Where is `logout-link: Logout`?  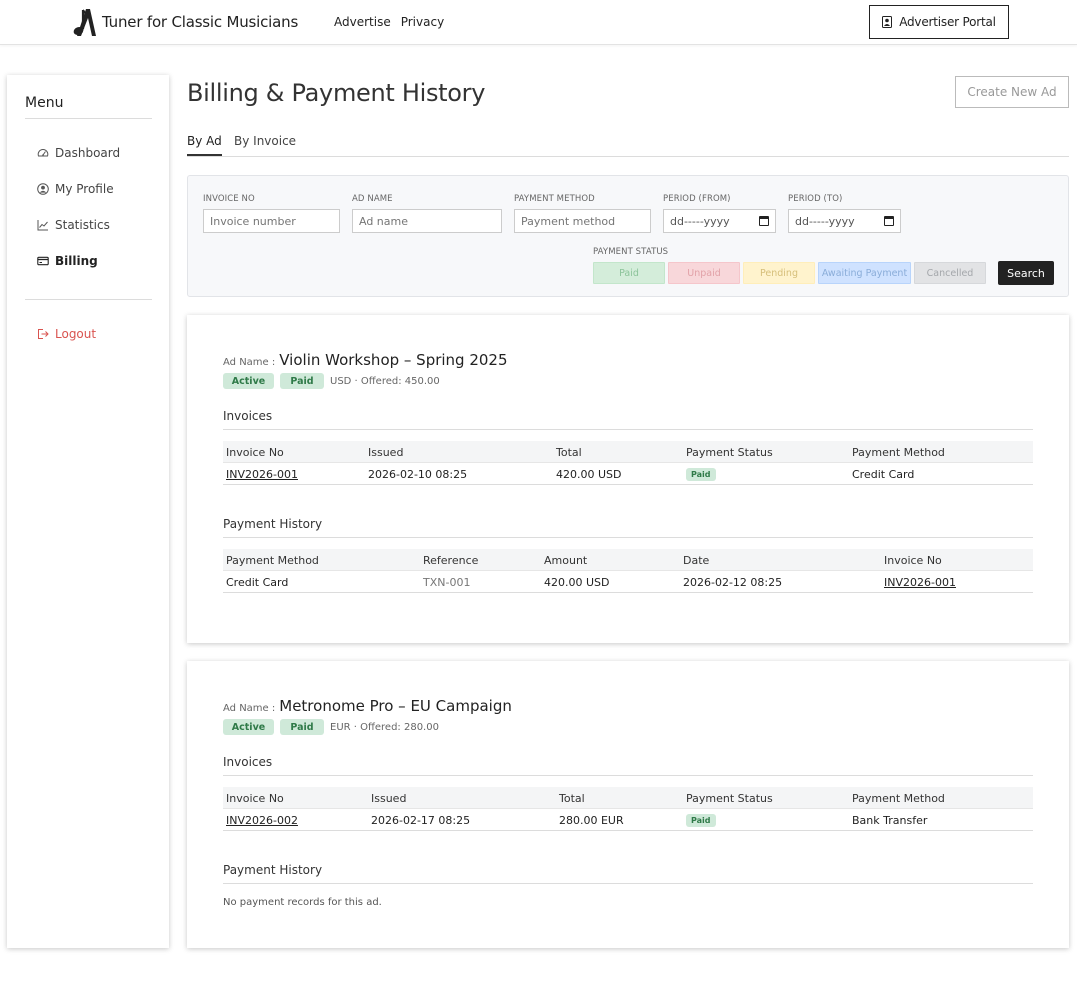 logout-link: Logout is located at coordinates (66, 334).